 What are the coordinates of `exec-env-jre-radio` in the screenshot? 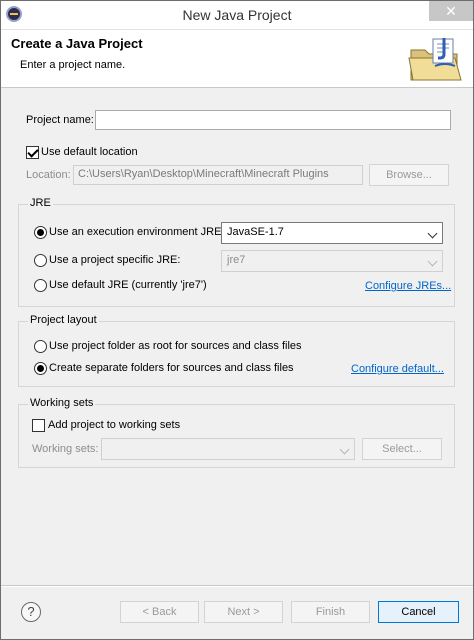 It's located at (40, 232).